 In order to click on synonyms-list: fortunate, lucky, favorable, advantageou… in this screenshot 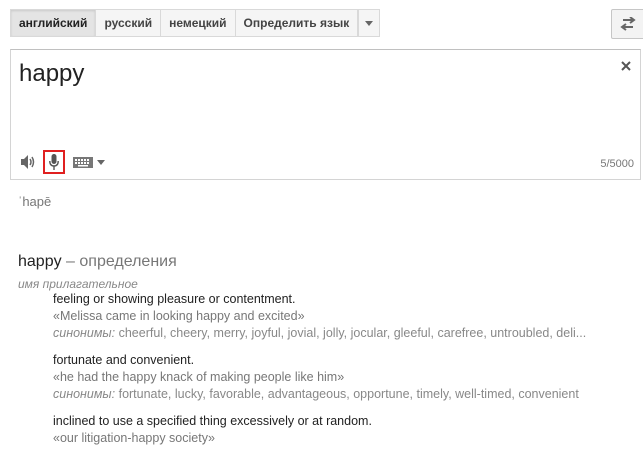, I will do `click(349, 394)`.